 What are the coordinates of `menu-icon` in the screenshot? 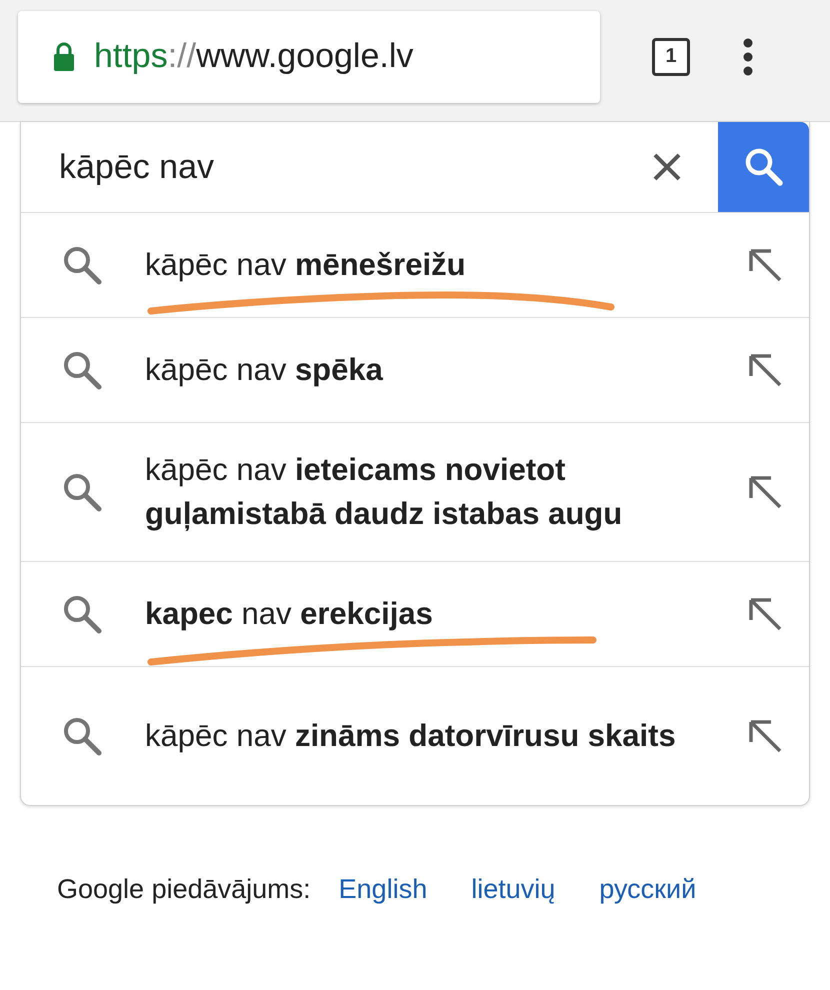 It's located at (748, 56).